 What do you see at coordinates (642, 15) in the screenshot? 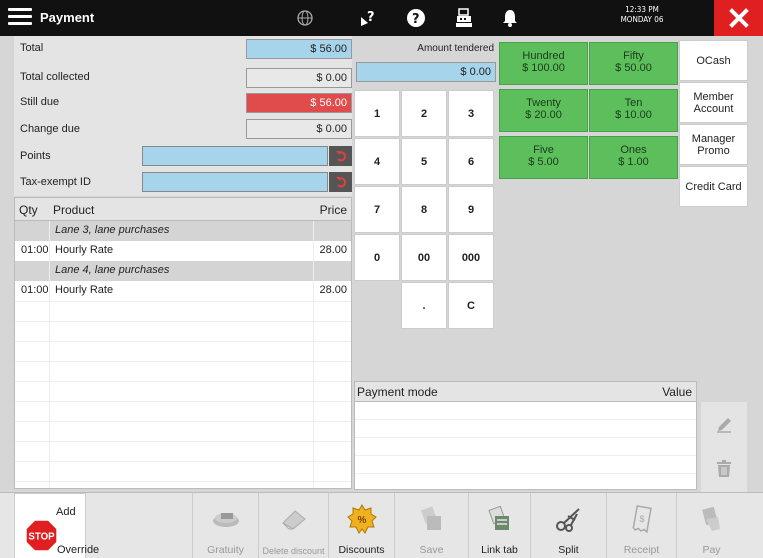
I see `clock: 12:33 PM MONDAY 06` at bounding box center [642, 15].